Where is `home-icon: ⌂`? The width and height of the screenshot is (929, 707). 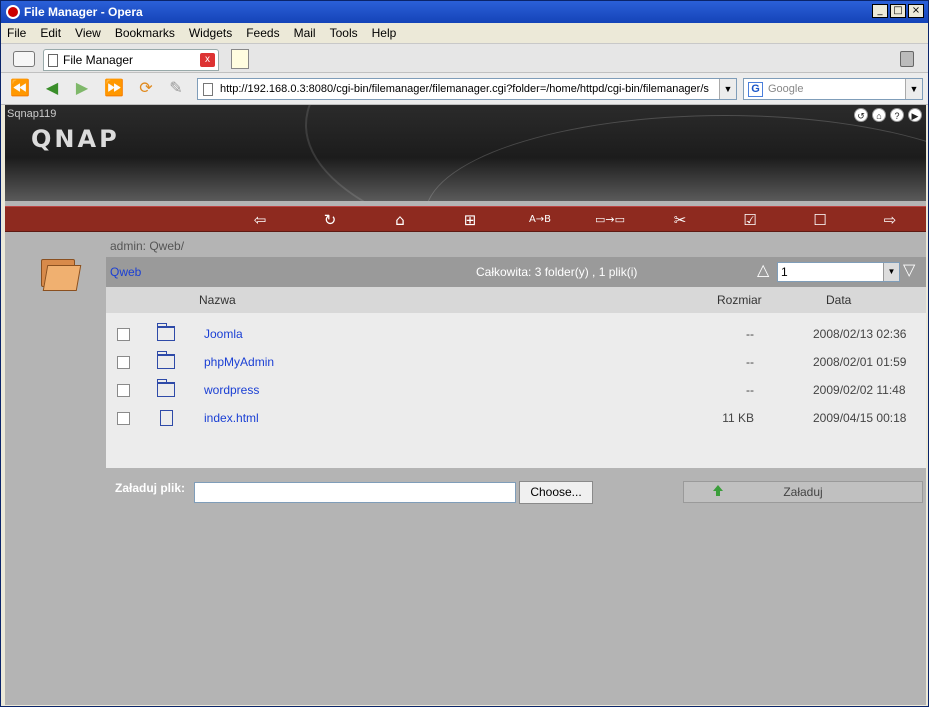 home-icon: ⌂ is located at coordinates (400, 220).